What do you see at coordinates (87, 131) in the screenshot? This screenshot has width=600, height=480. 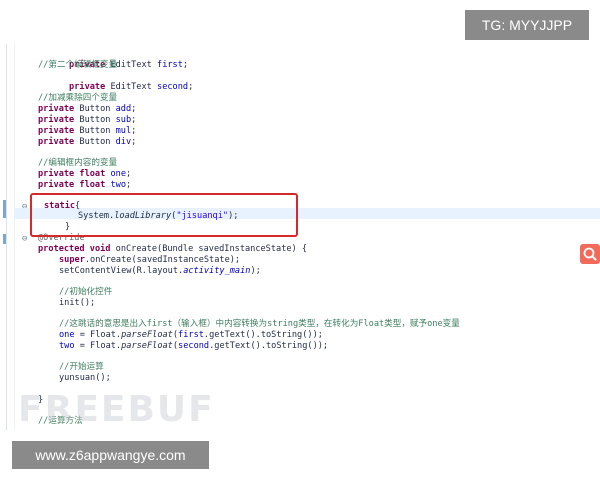 I see `code-line: private Button mul;` at bounding box center [87, 131].